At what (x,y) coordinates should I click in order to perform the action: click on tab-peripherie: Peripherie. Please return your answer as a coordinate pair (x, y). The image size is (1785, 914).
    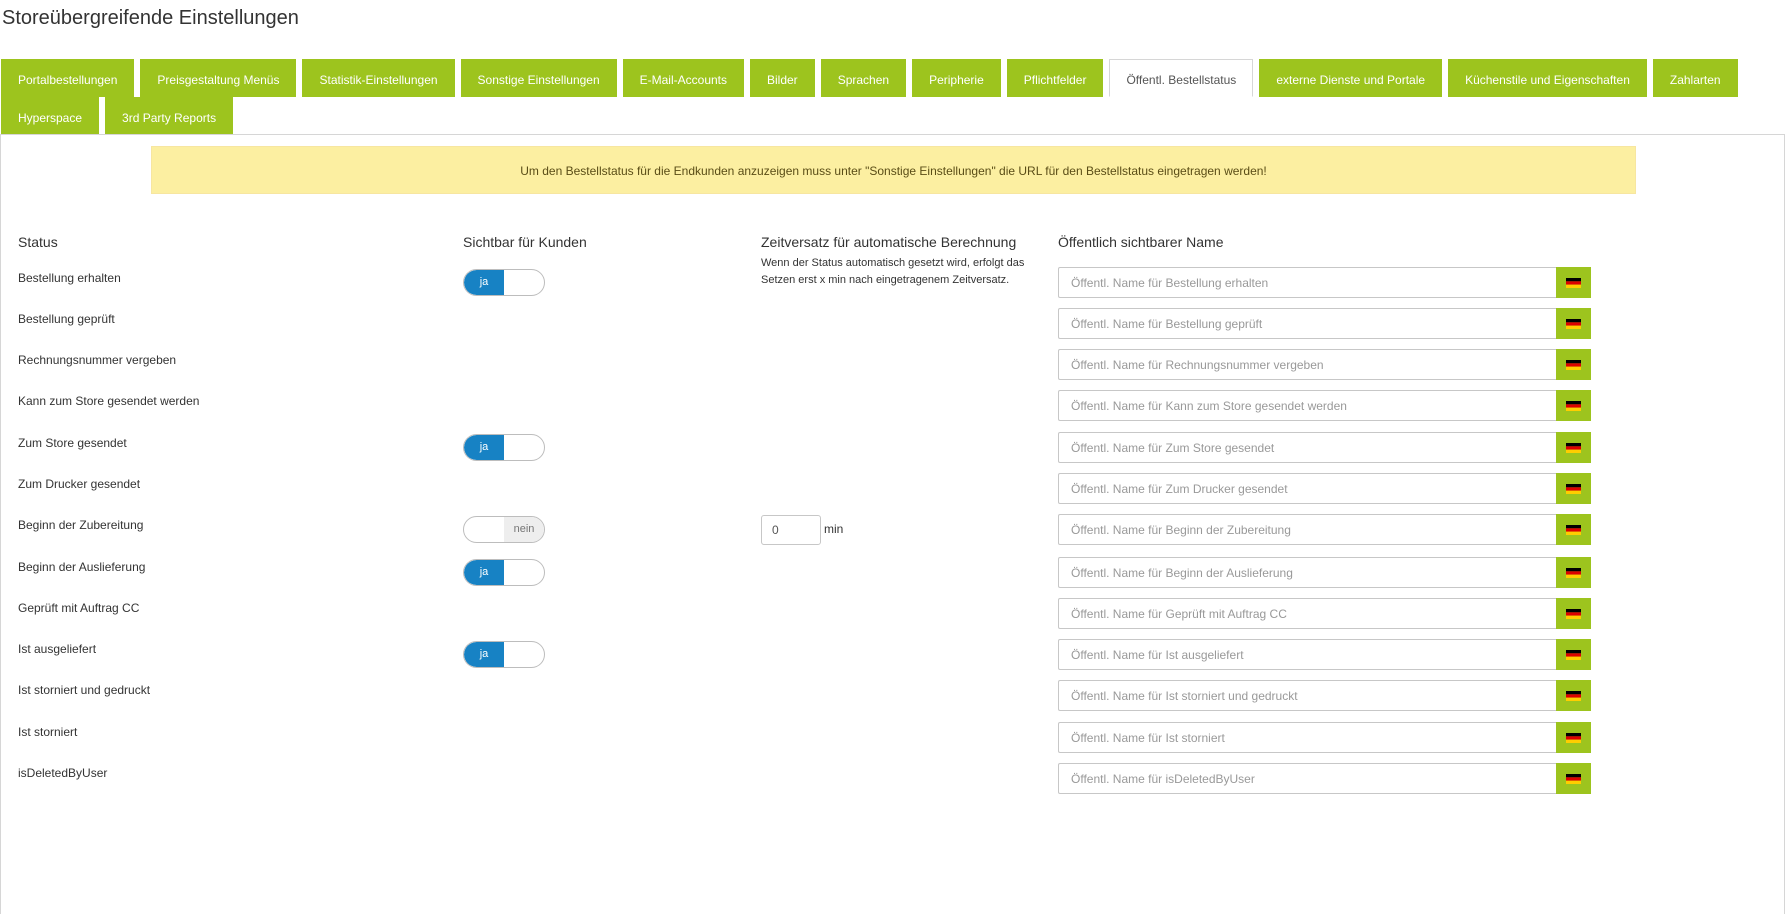
    Looking at the image, I should click on (956, 78).